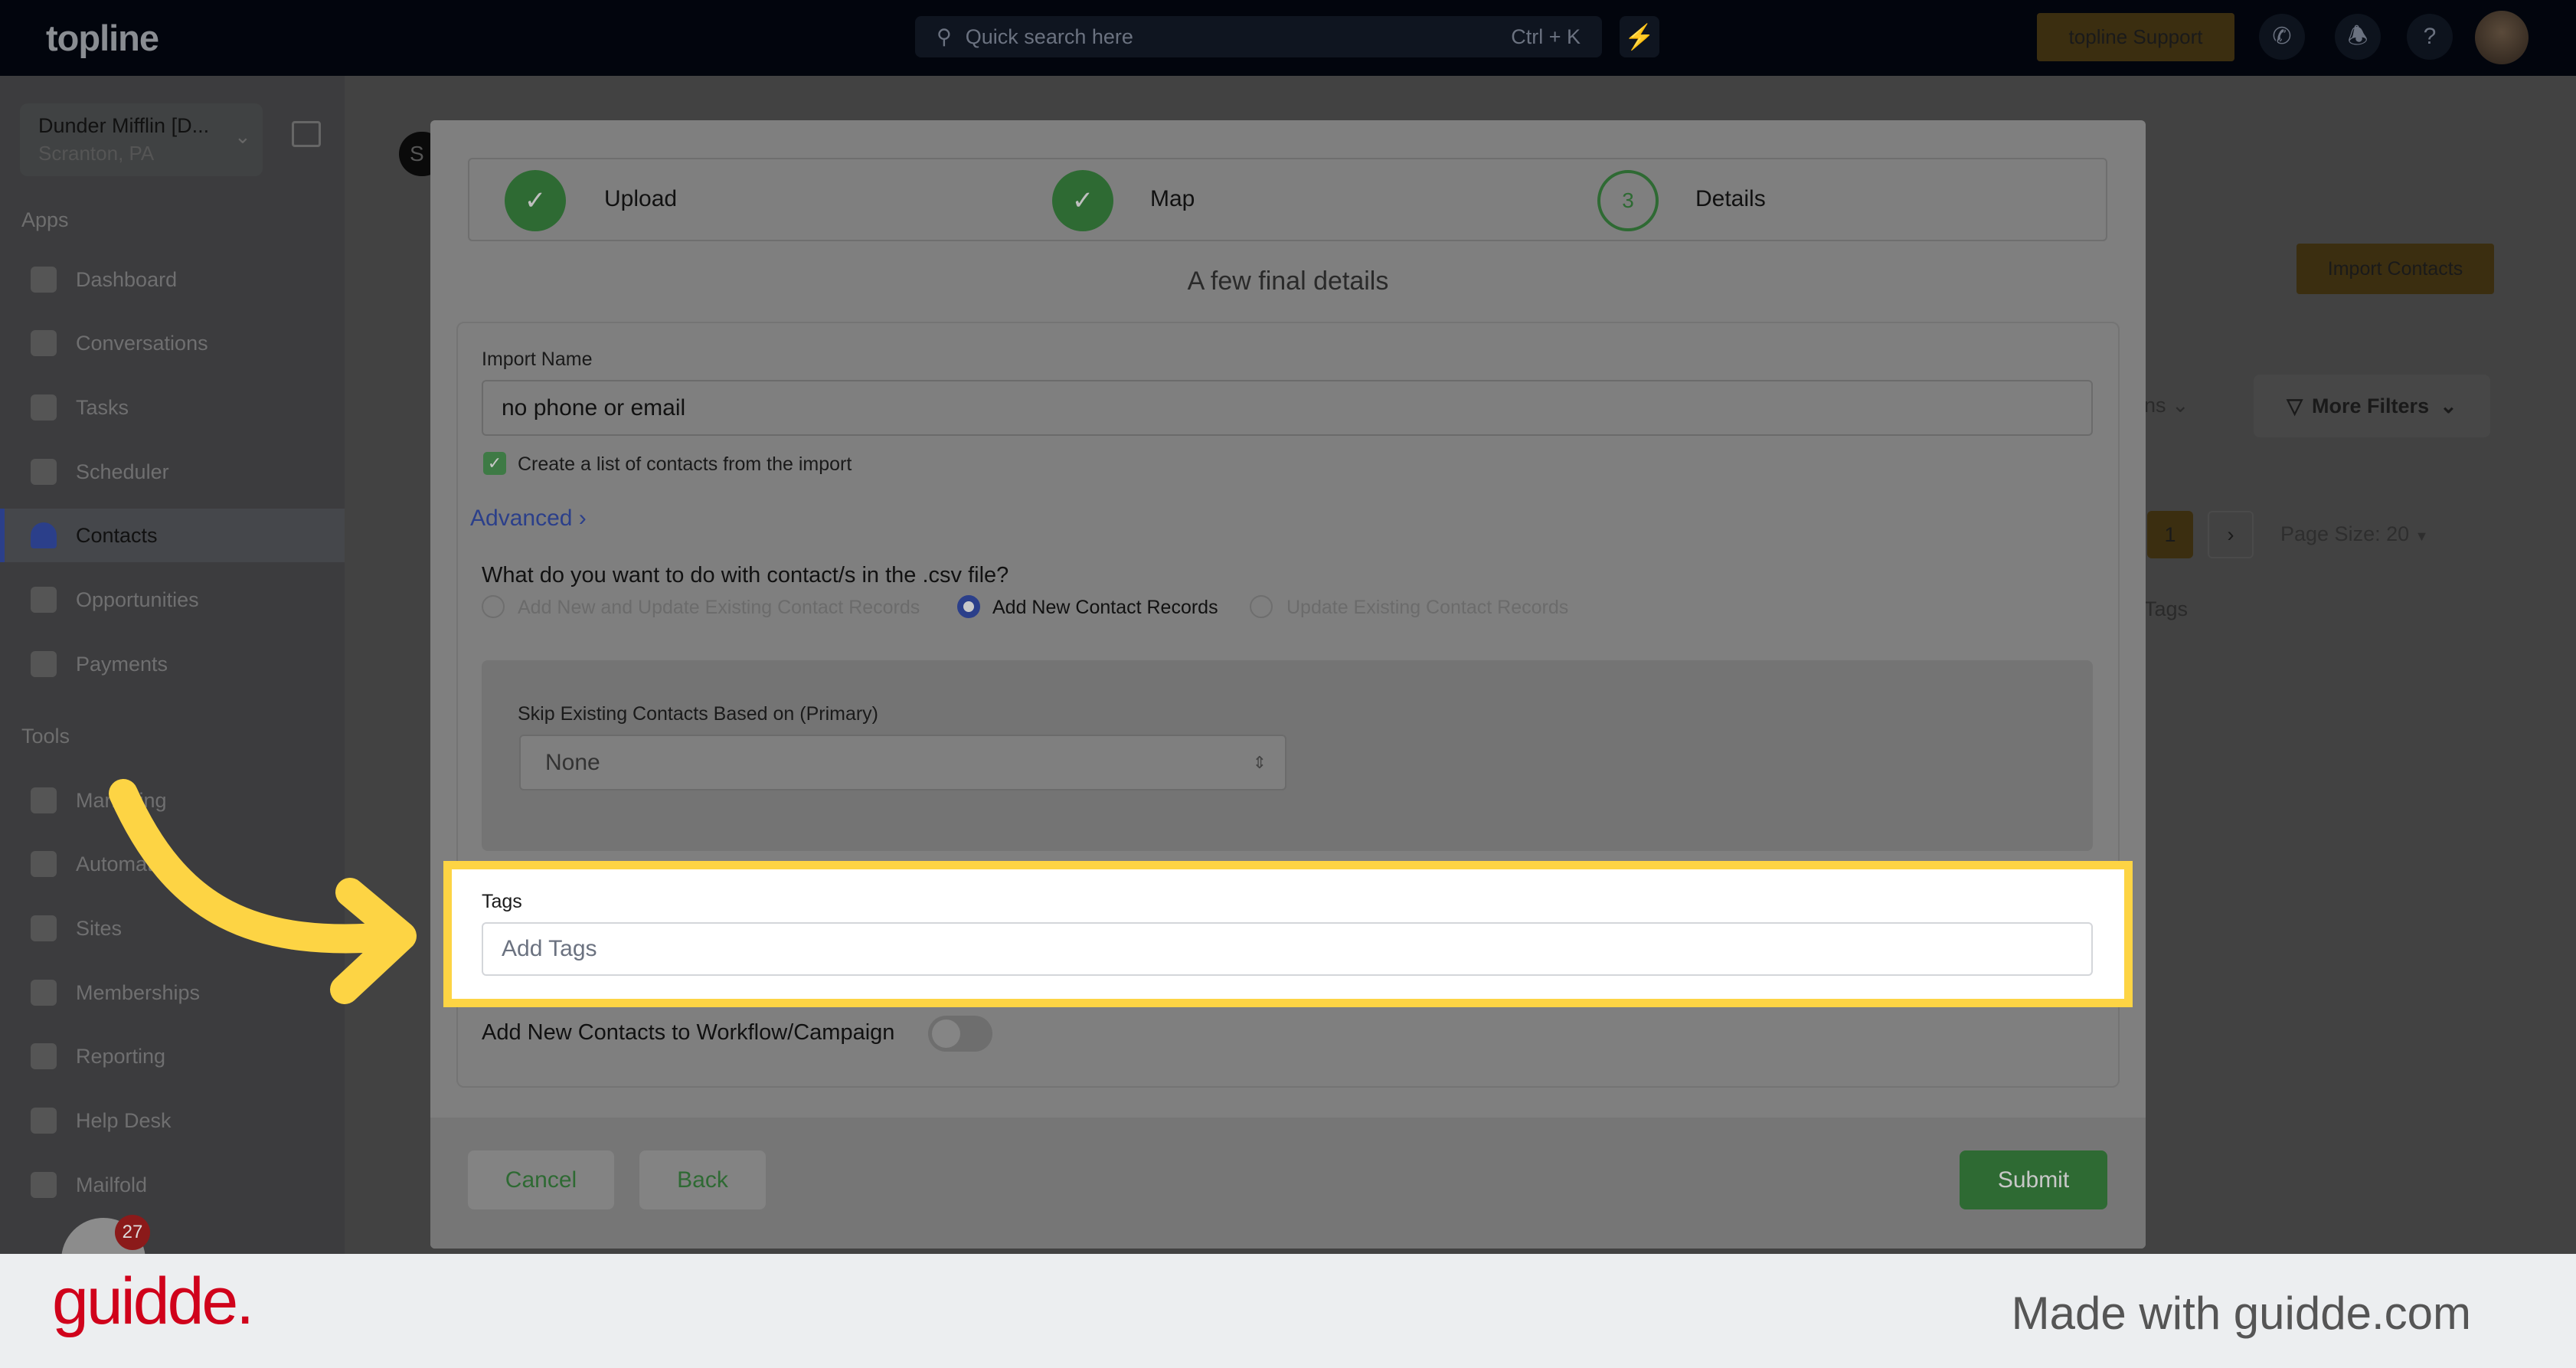  I want to click on made-with-text: Made with guidde.com, so click(2241, 1313).